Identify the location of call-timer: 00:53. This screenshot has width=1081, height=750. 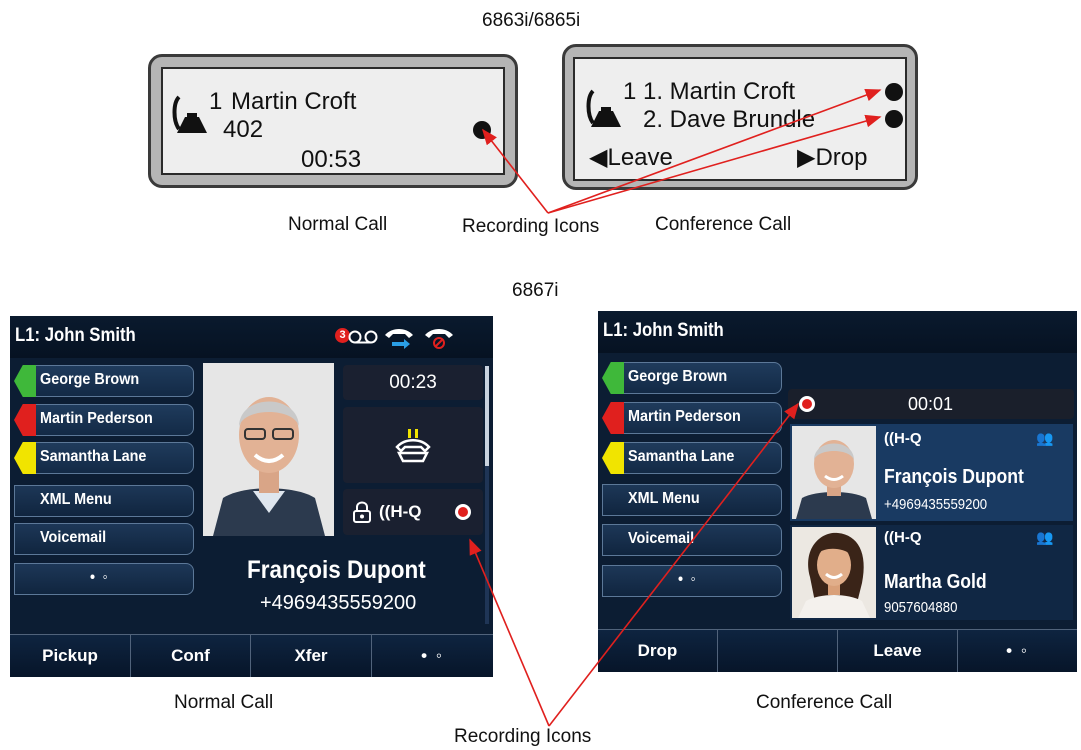
(331, 159).